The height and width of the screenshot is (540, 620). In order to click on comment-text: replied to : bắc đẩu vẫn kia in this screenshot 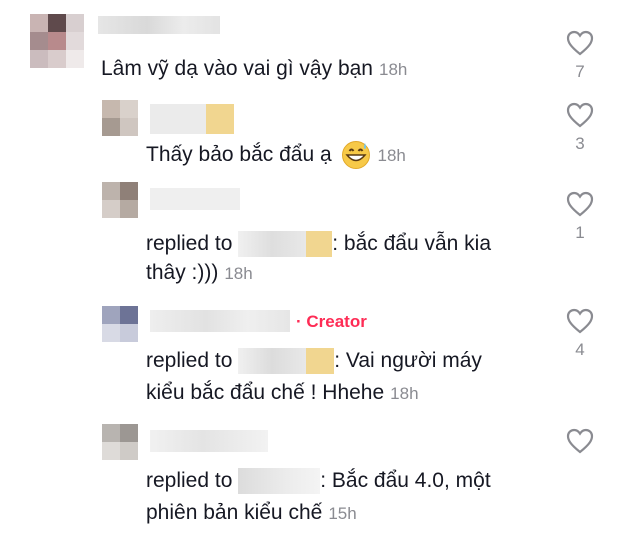, I will do `click(318, 244)`.